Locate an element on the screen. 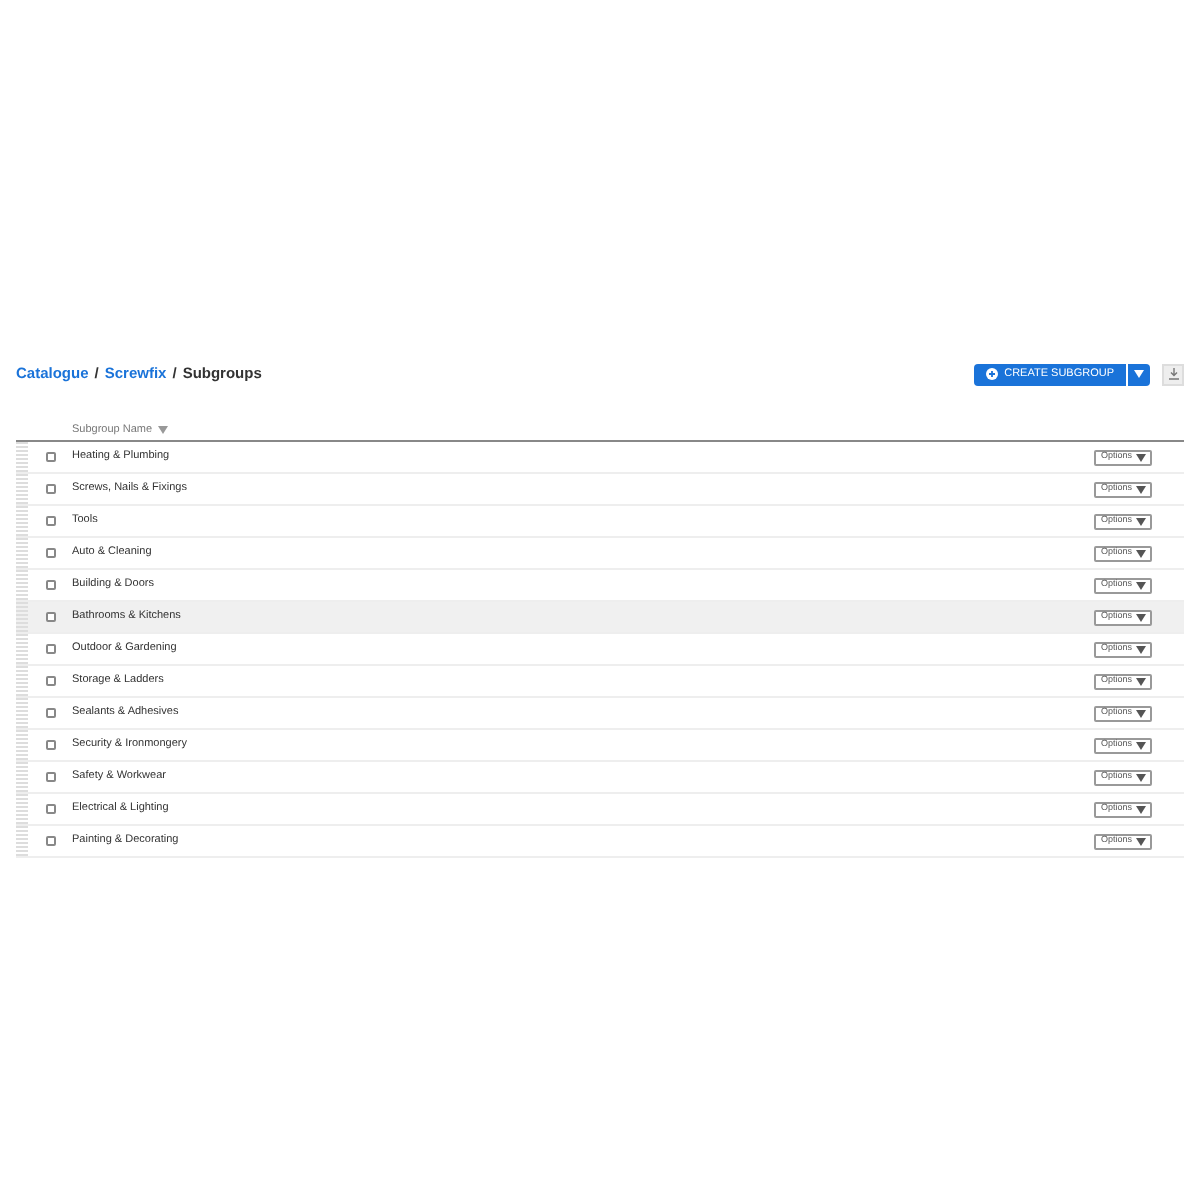 Image resolution: width=1200 pixels, height=1200 pixels. download-icon is located at coordinates (1173, 374).